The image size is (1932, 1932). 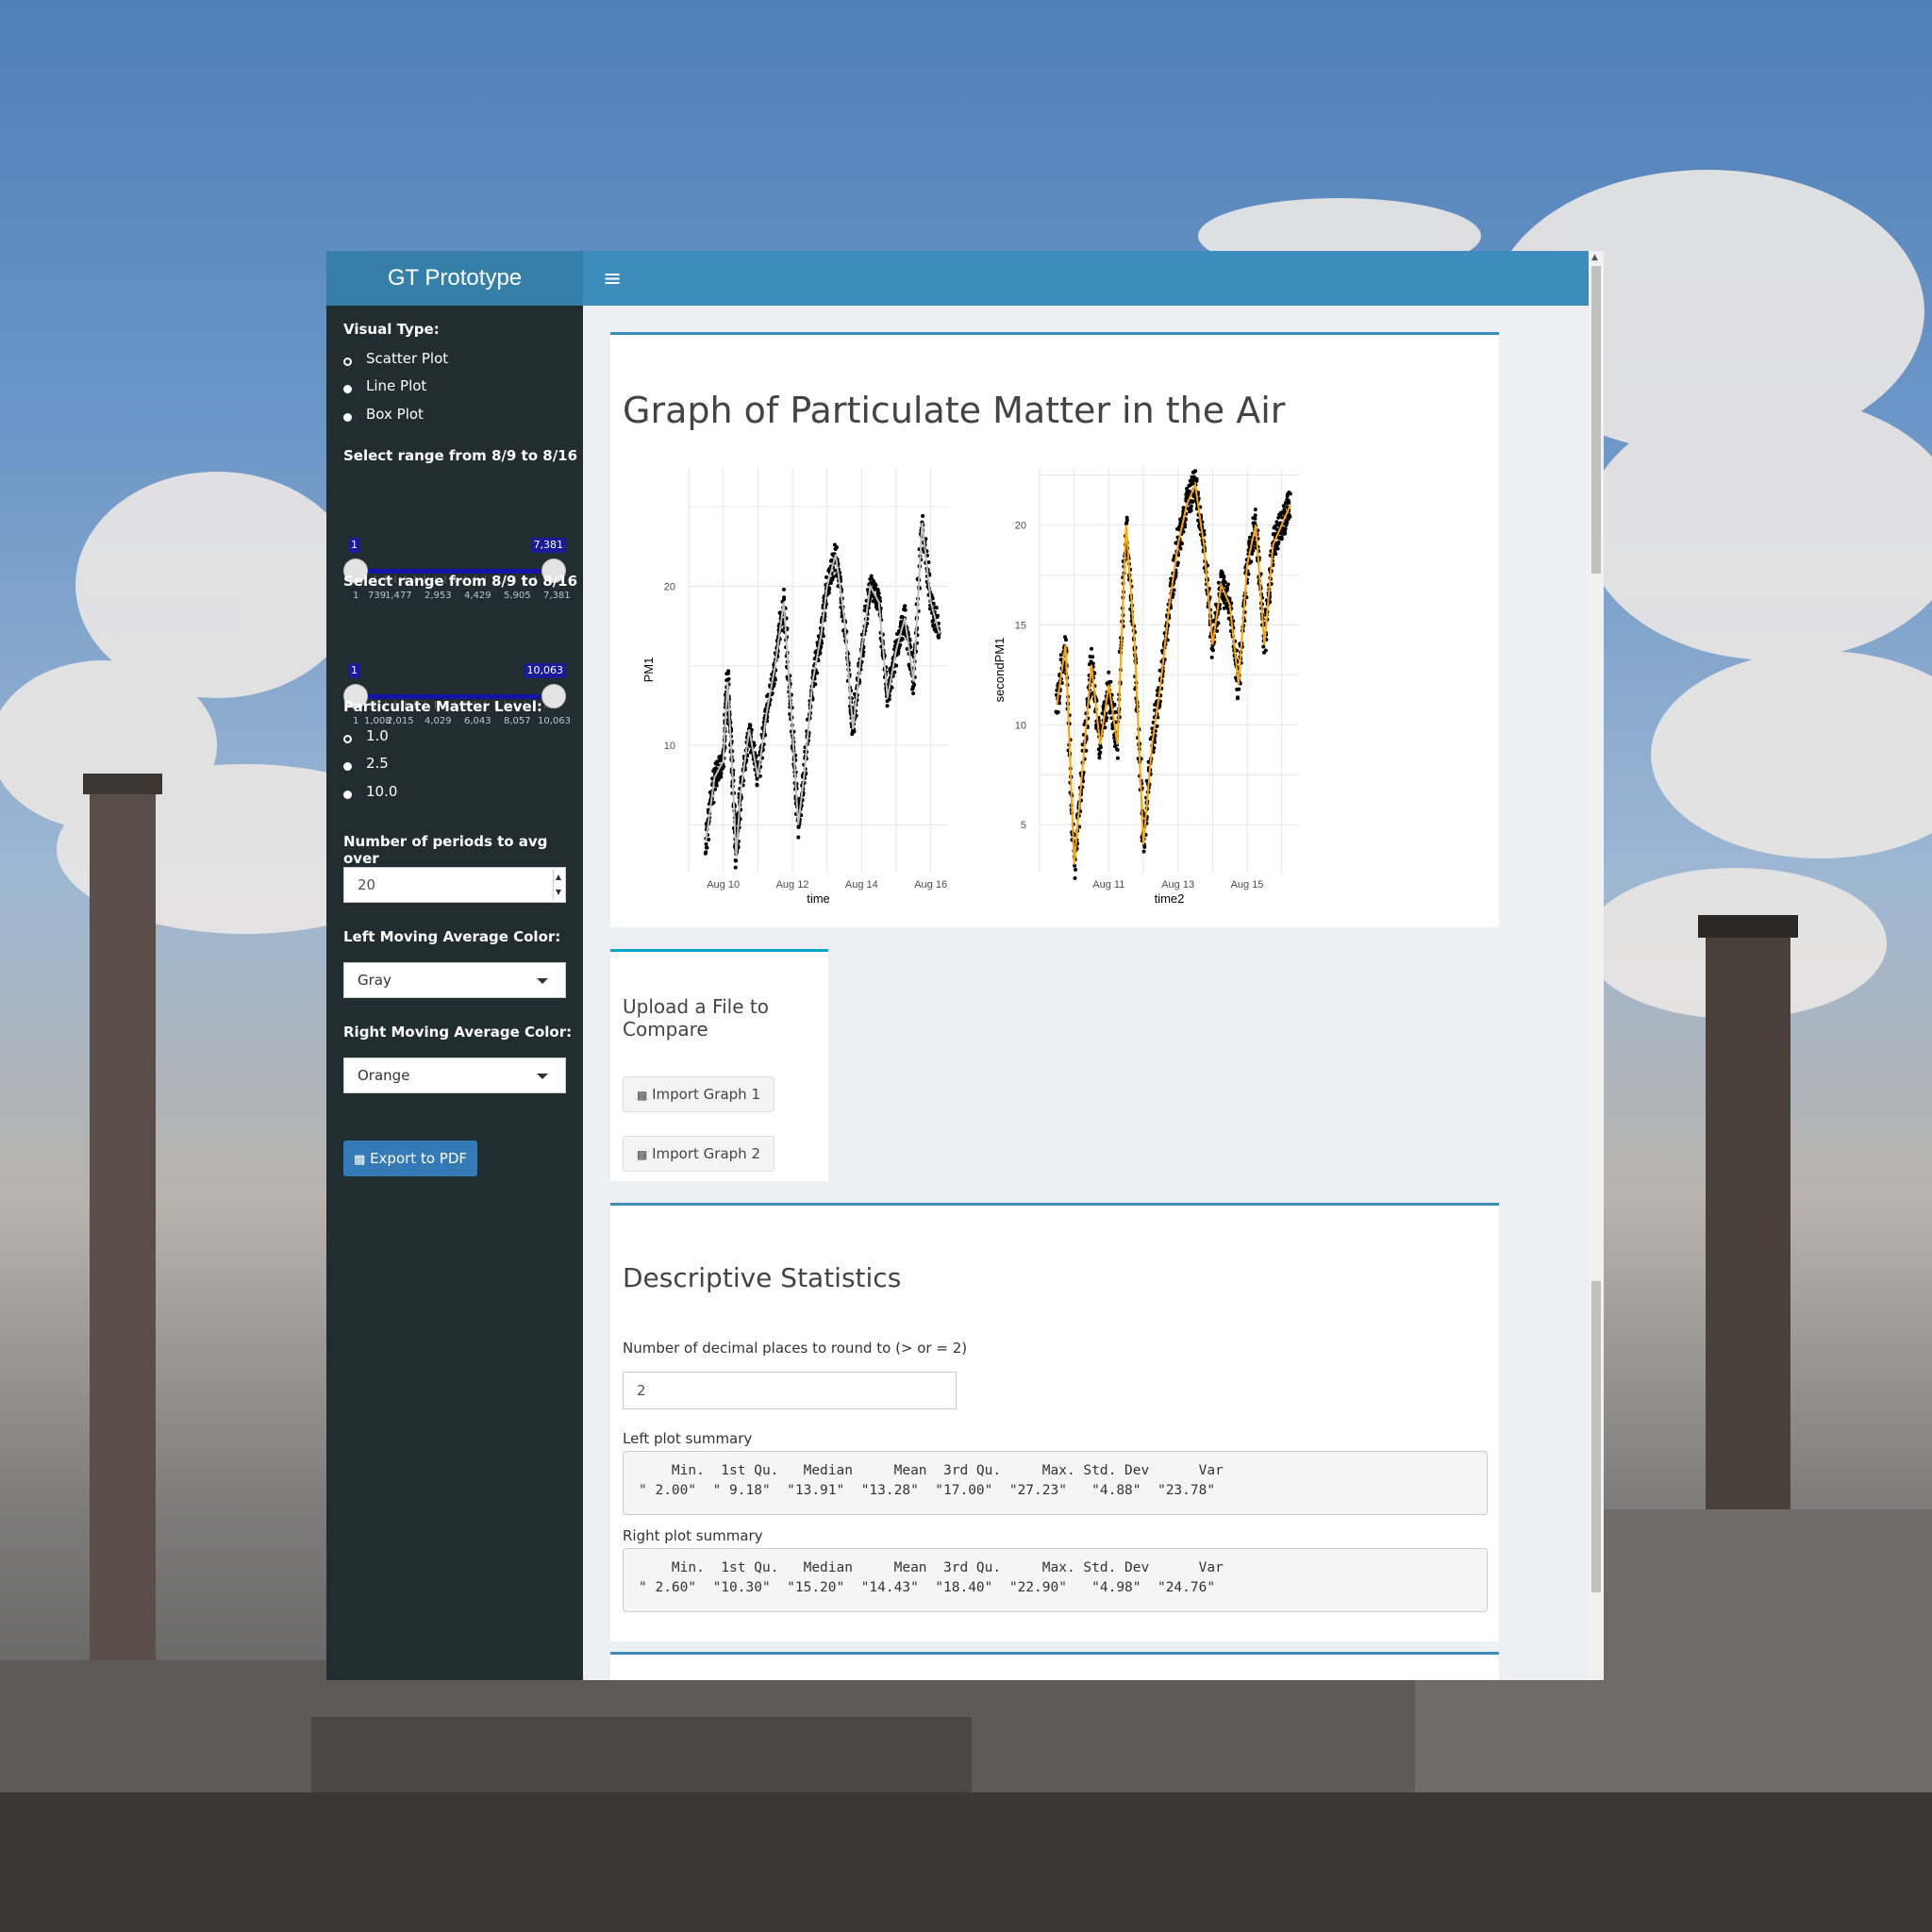 What do you see at coordinates (454, 1076) in the screenshot?
I see `right-color-select: Orange` at bounding box center [454, 1076].